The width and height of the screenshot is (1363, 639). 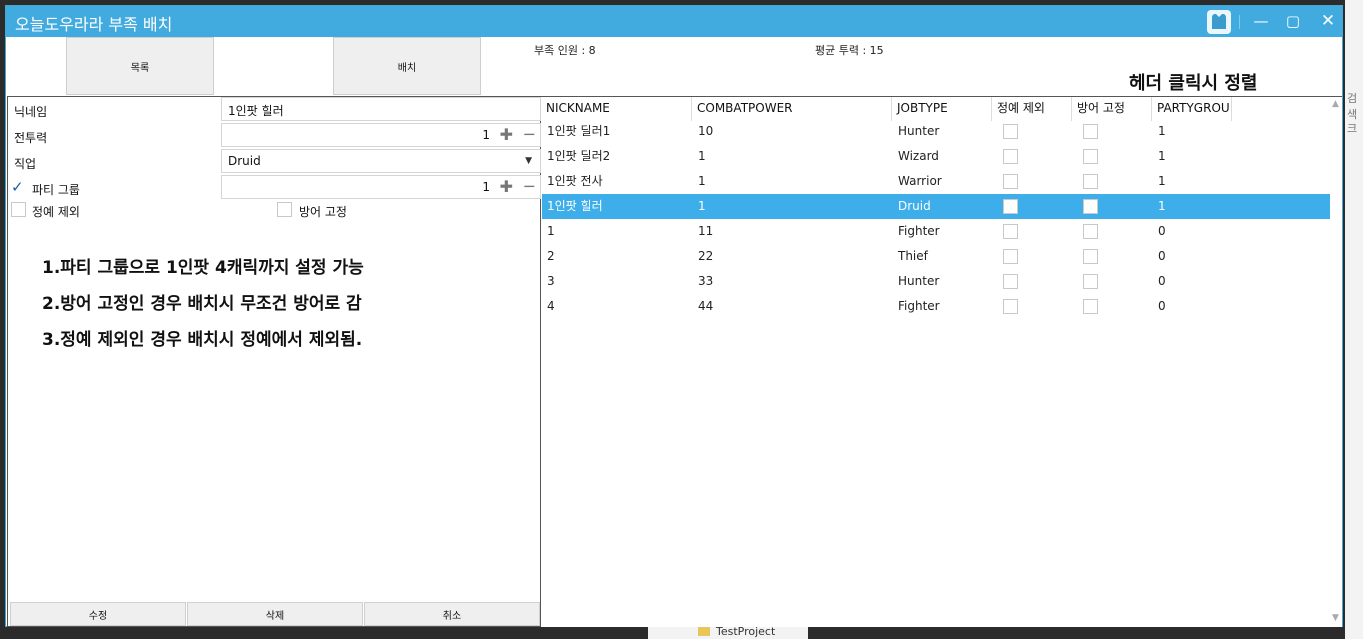 I want to click on average-power: 평균 투력 : 15, so click(x=849, y=50).